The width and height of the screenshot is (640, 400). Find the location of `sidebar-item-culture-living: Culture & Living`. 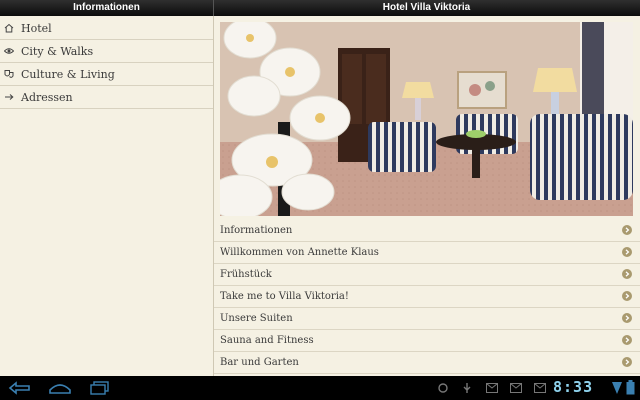

sidebar-item-culture-living: Culture & Living is located at coordinates (106, 74).